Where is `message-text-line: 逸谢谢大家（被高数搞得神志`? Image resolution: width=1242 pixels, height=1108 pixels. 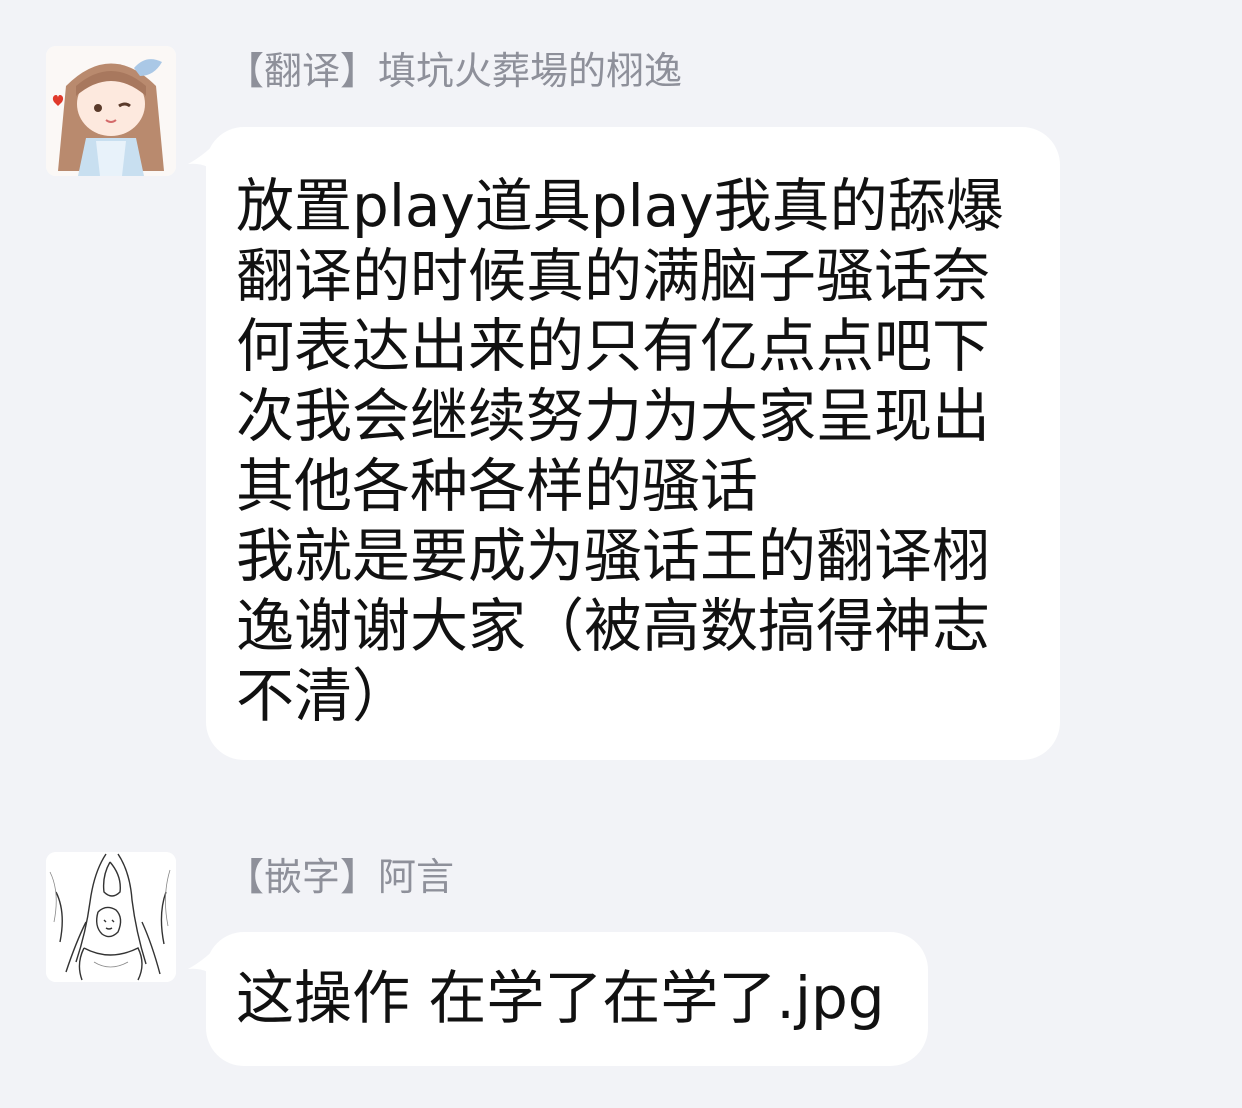 message-text-line: 逸谢谢大家（被高数搞得神志 is located at coordinates (613, 626).